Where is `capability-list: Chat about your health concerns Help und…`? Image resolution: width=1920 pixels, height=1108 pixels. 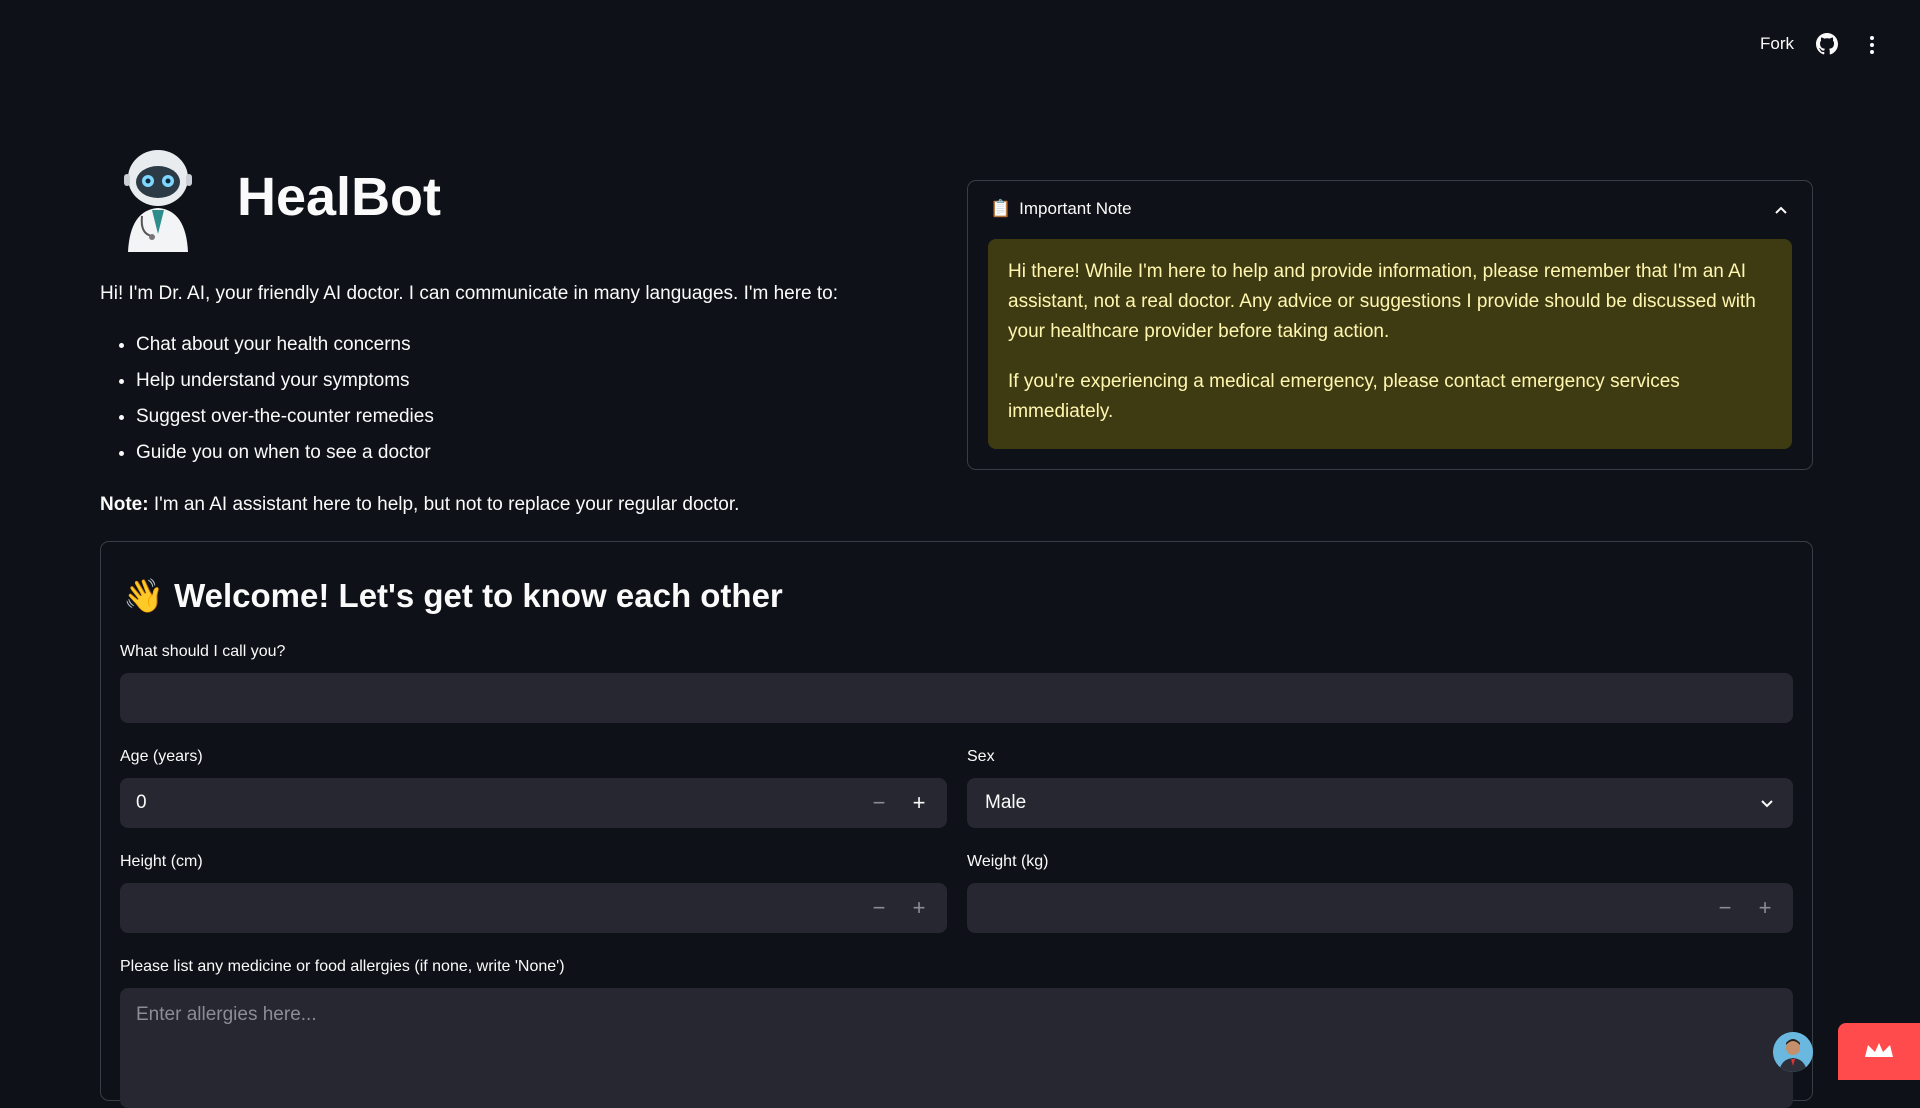 capability-list: Chat about your health concerns Help und… is located at coordinates (267, 402).